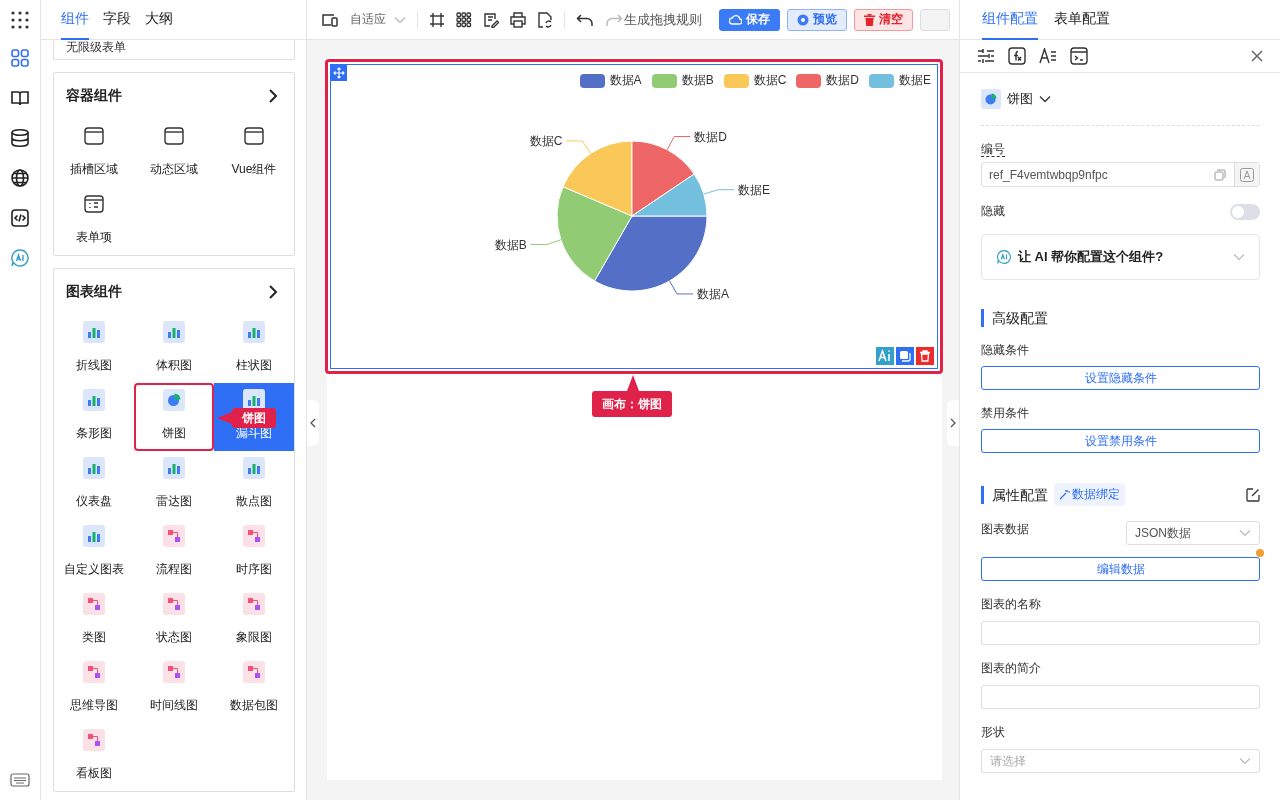 This screenshot has height=800, width=1280. I want to click on device-select: 自适应, so click(378, 19).